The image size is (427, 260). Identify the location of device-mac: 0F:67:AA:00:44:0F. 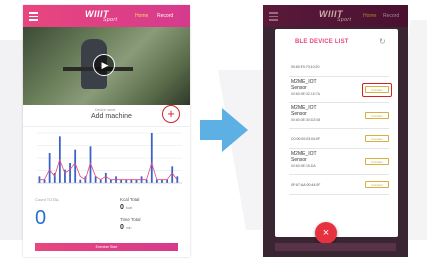
(306, 185).